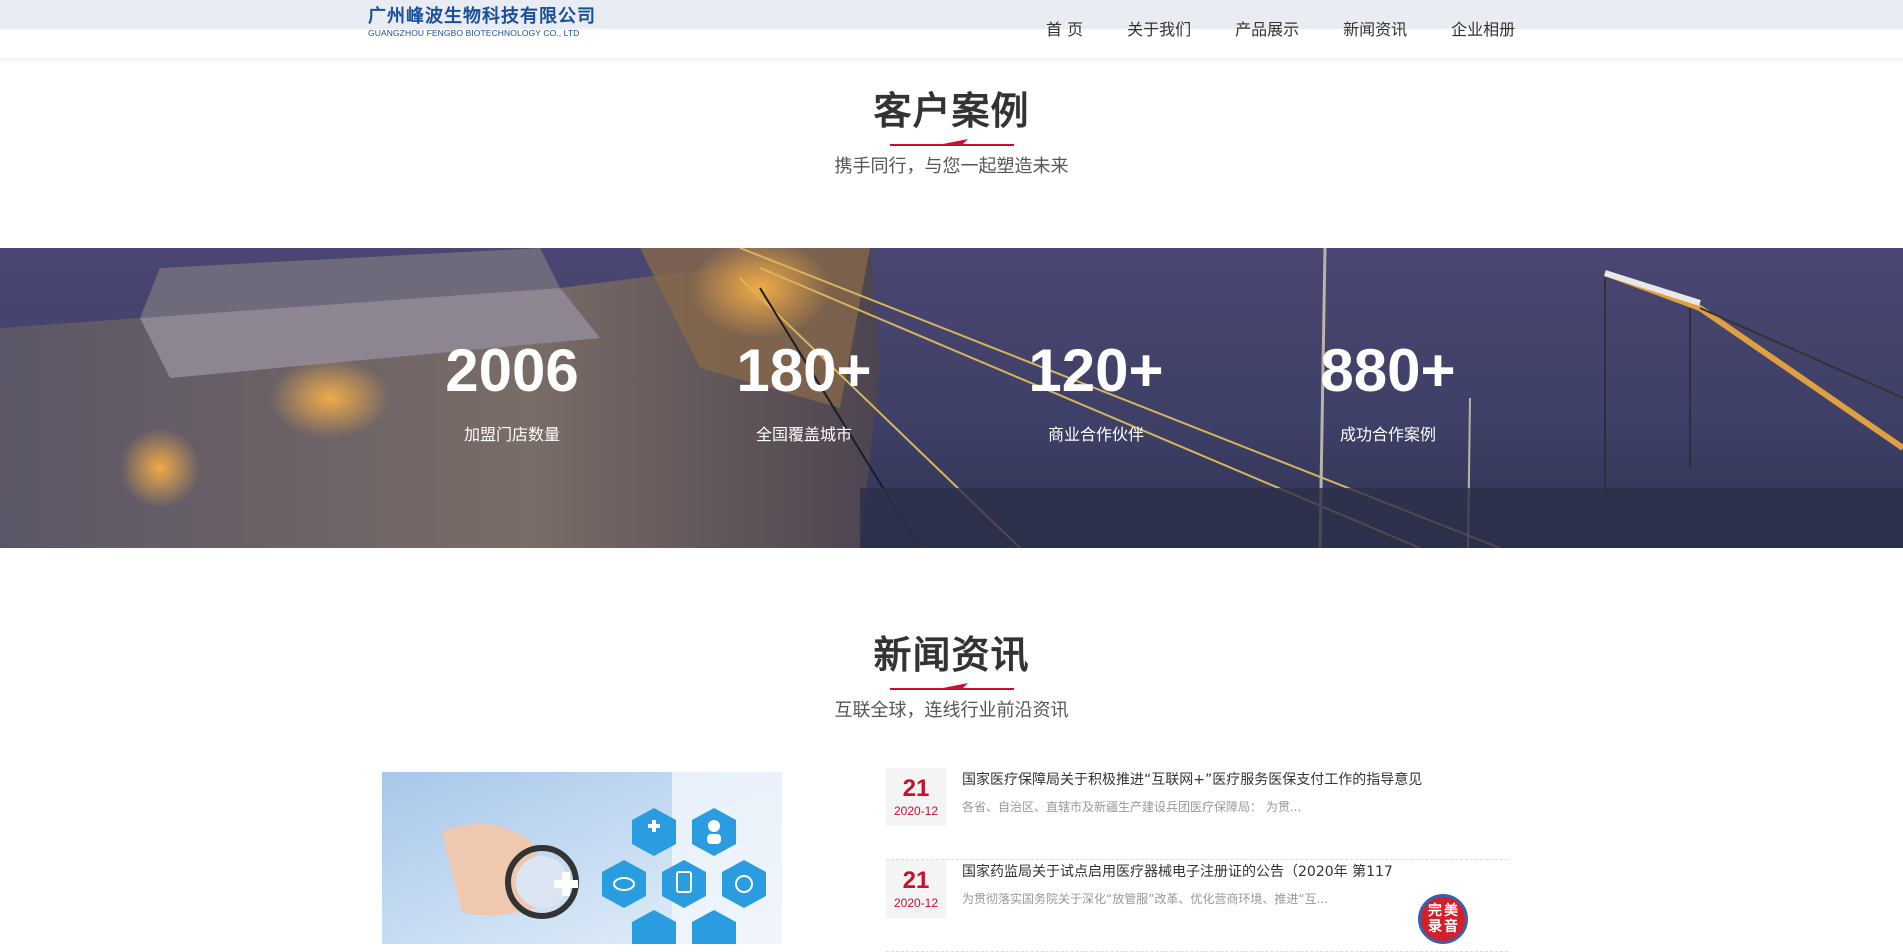 The height and width of the screenshot is (952, 1903). I want to click on logo-chinese-name: 广州峰波生物科技有限公司, so click(482, 16).